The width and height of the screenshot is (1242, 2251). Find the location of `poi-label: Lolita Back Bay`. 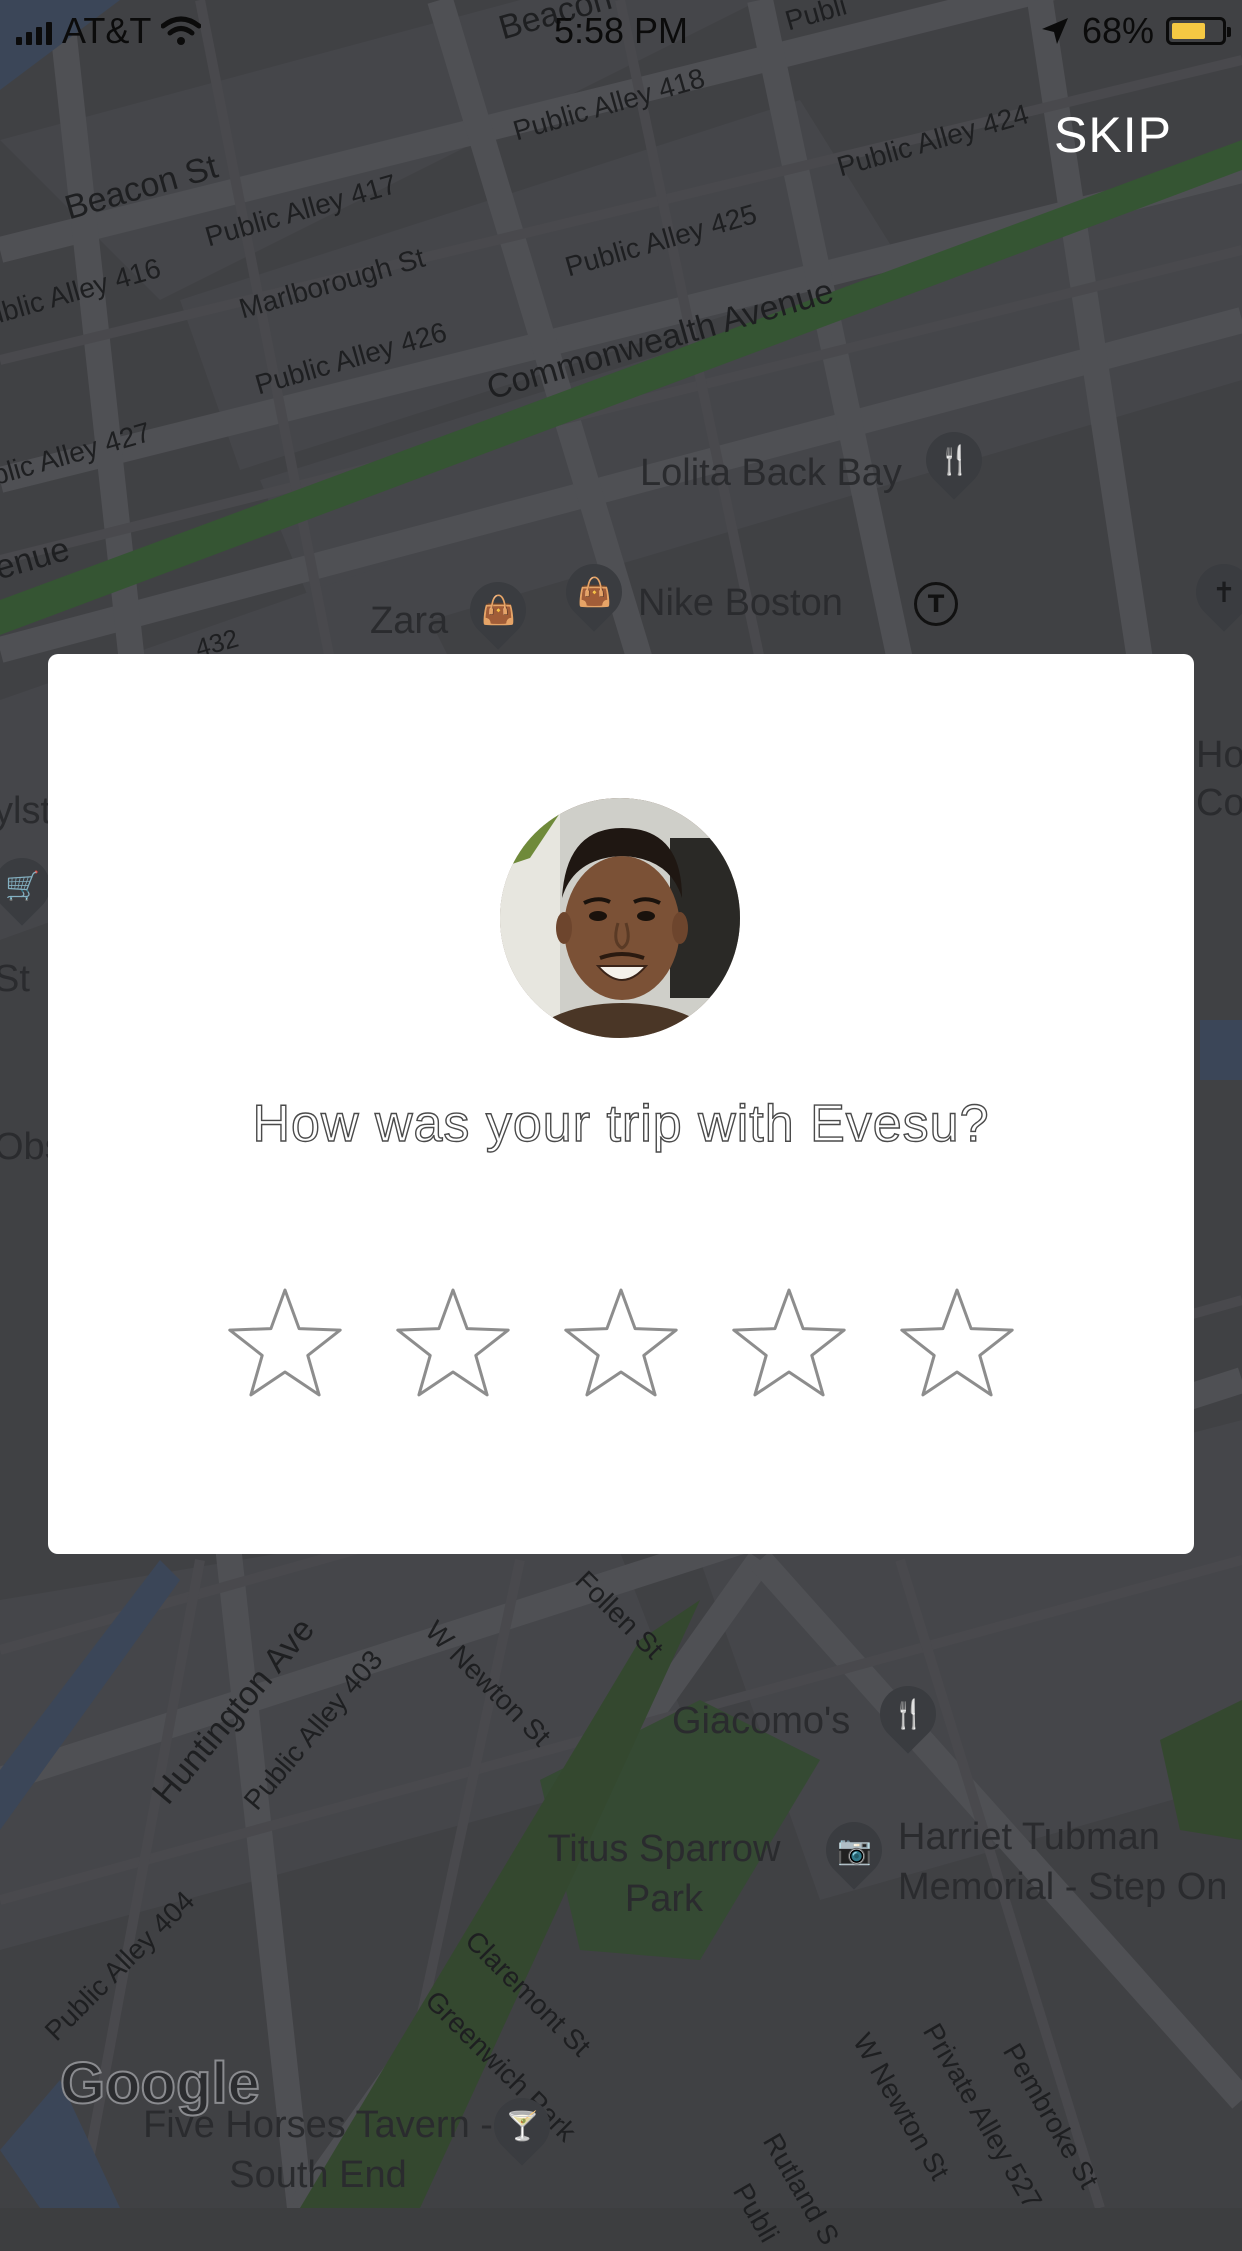

poi-label: Lolita Back Bay is located at coordinates (771, 473).